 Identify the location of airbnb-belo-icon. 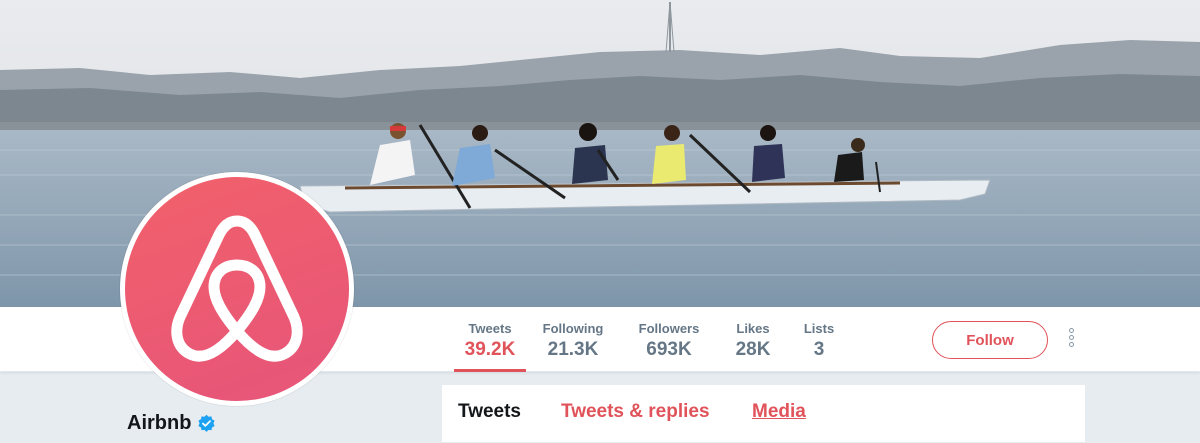
(237, 288).